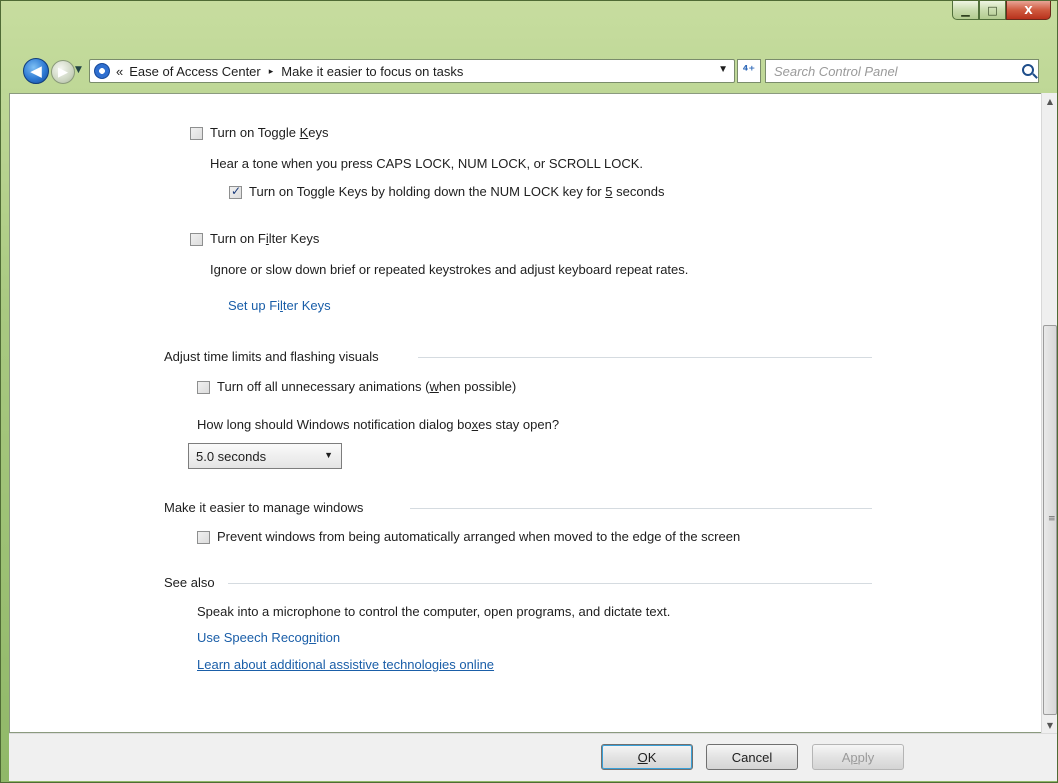 The image size is (1058, 783). I want to click on breadcrumb-ease-of-access-center: Ease of Access Center, so click(195, 71).